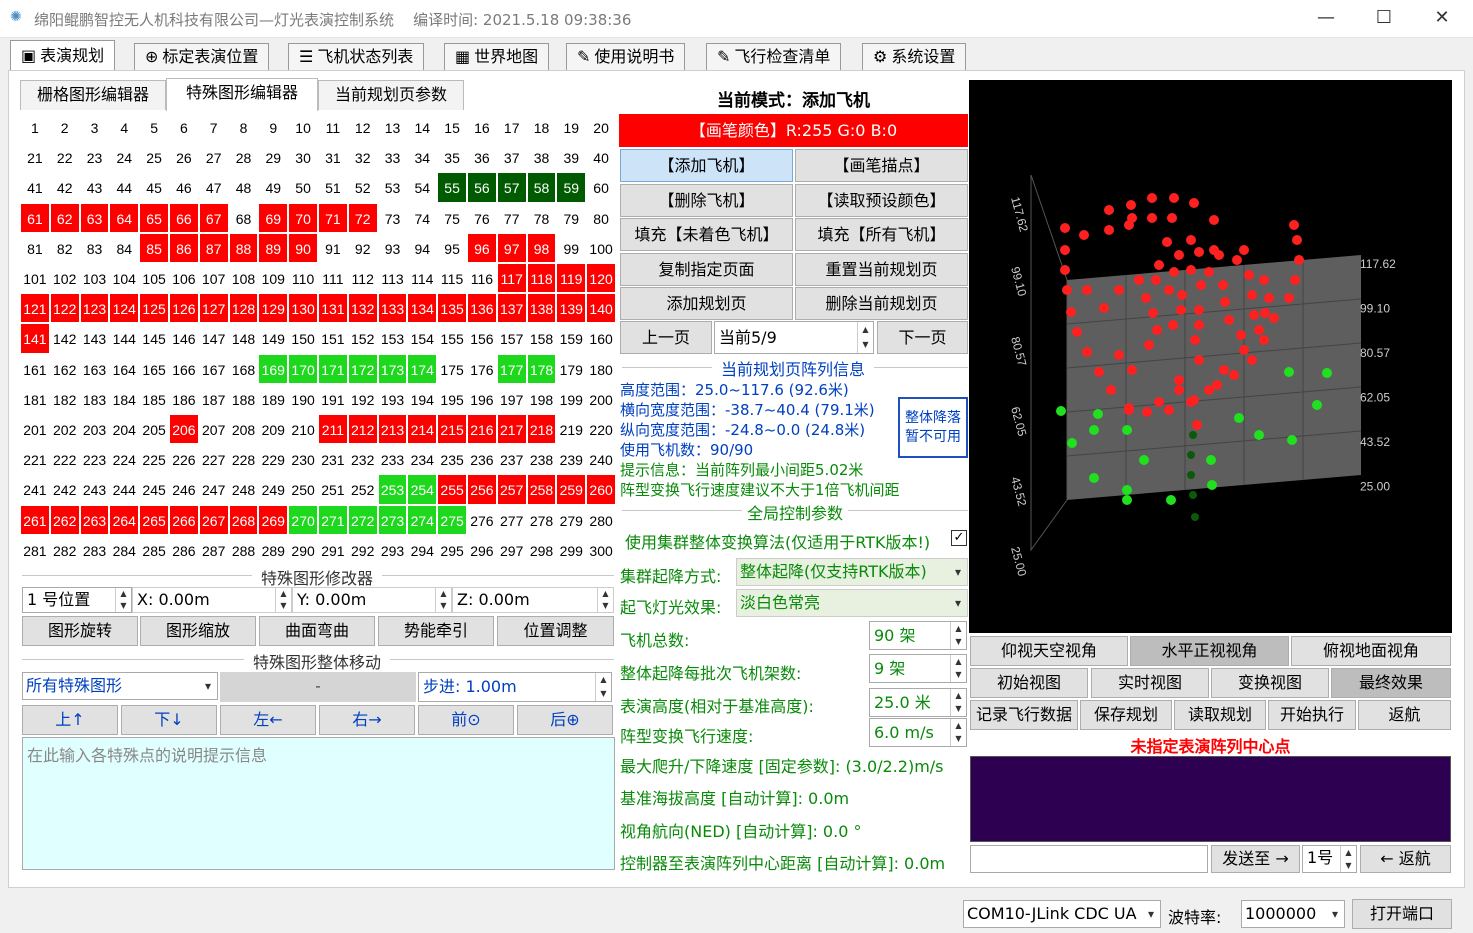 The width and height of the screenshot is (1473, 933). I want to click on tab-calibrate-position: ⊕ 标定表演位置, so click(202, 56).